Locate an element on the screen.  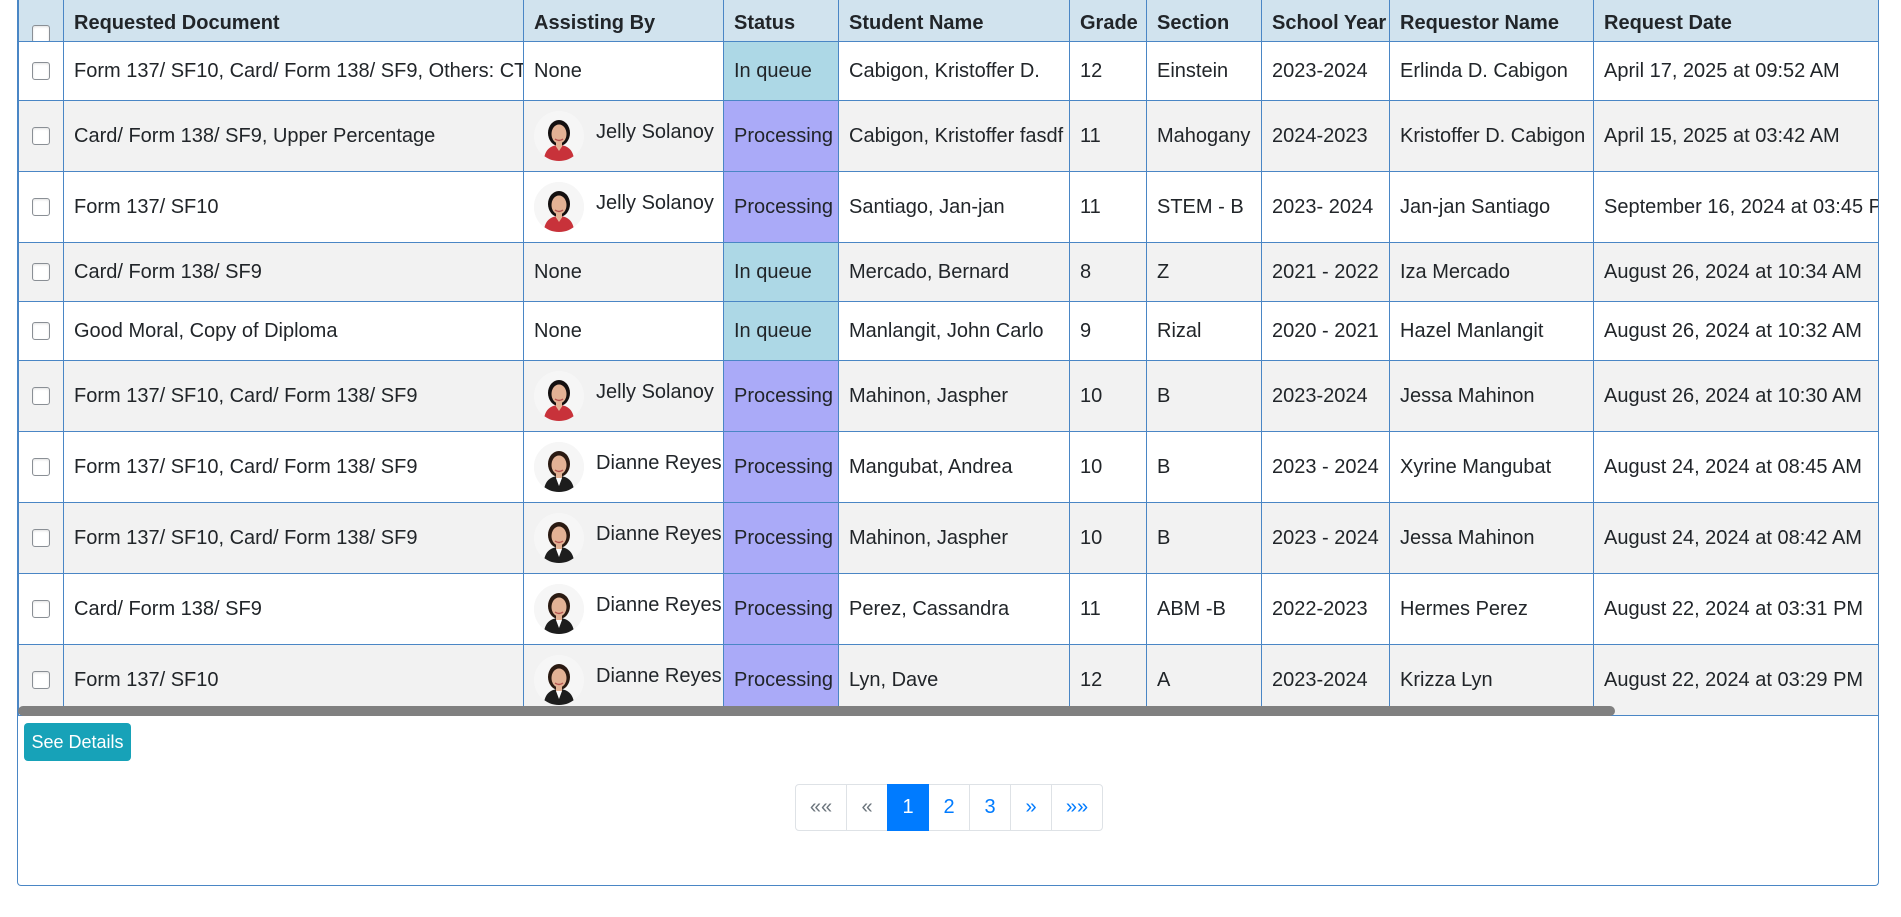
header-school-year: School Year is located at coordinates (1325, 21).